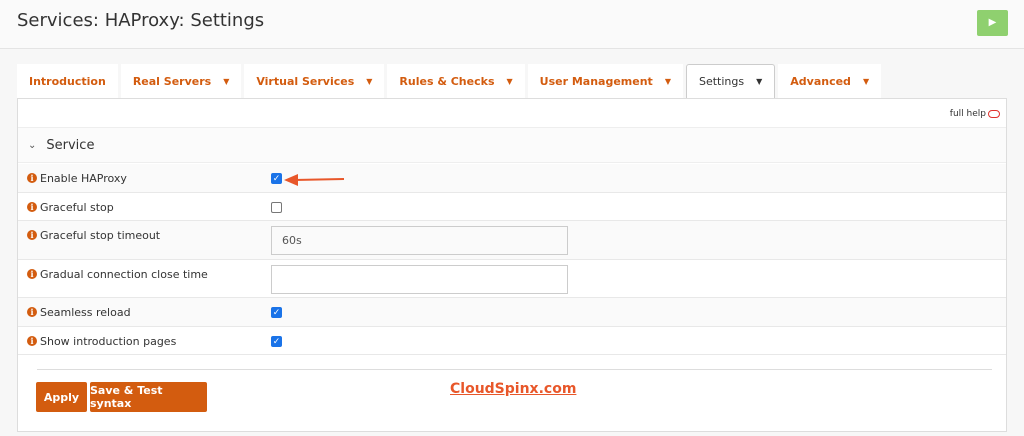 This screenshot has height=436, width=1024. Describe the element at coordinates (721, 81) in the screenshot. I see `tab-label: Settings` at that location.